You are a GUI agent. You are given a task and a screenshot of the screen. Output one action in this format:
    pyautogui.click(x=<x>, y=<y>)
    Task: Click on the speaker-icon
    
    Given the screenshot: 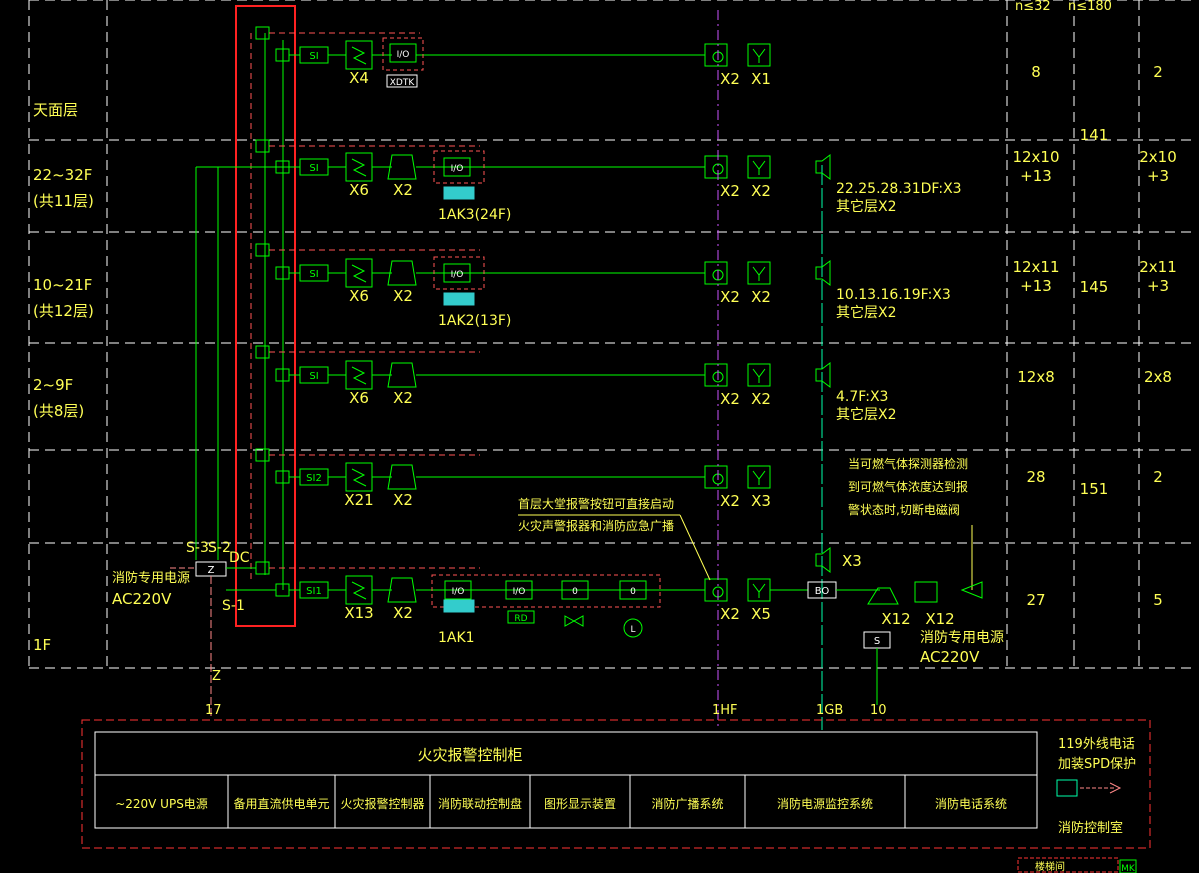 What is the action you would take?
    pyautogui.click(x=823, y=375)
    